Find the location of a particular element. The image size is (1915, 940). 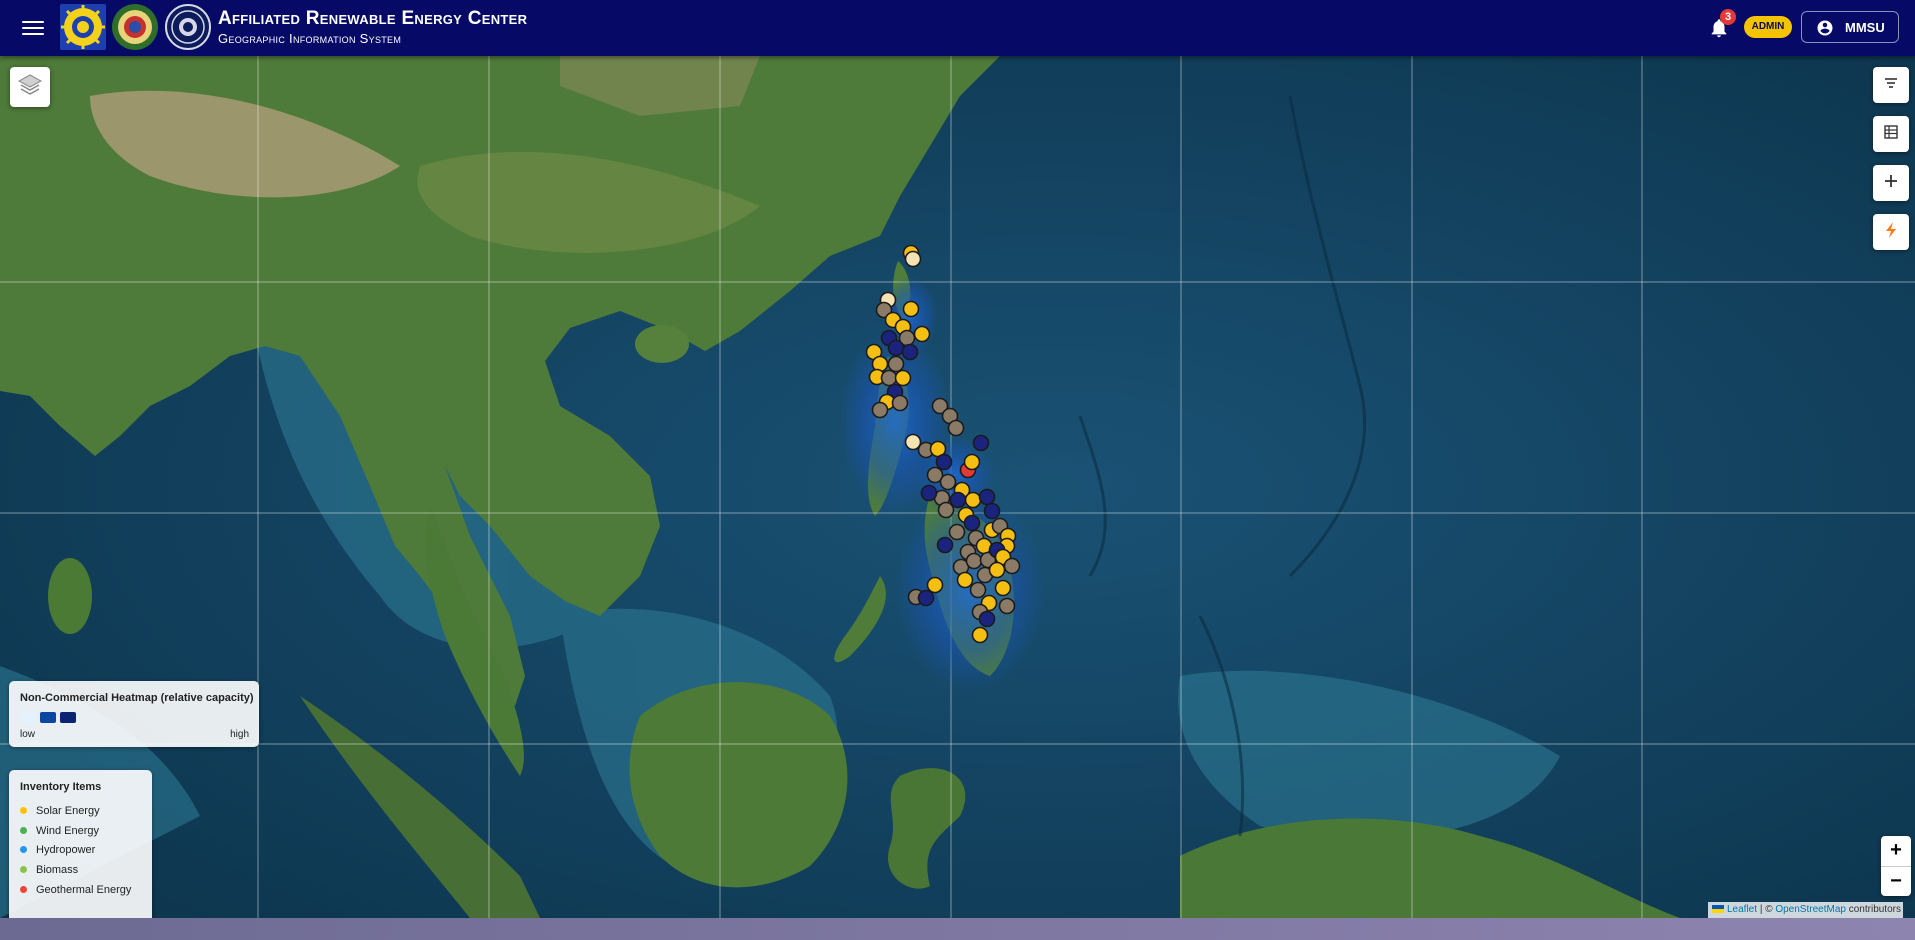

hydro-dot-icon is located at coordinates (23, 849).